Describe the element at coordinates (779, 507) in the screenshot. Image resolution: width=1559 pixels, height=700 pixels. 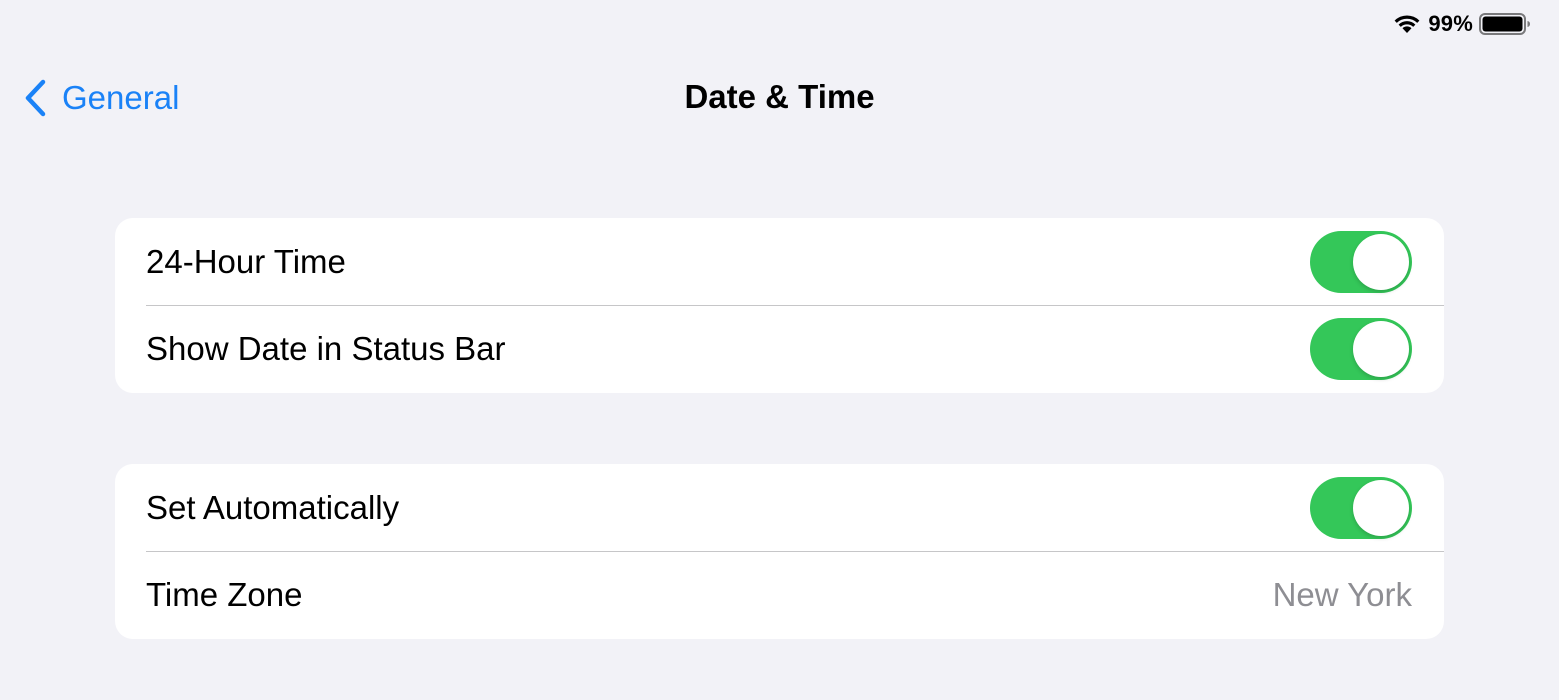
I see `row-set-automatically: Set Automatically` at that location.